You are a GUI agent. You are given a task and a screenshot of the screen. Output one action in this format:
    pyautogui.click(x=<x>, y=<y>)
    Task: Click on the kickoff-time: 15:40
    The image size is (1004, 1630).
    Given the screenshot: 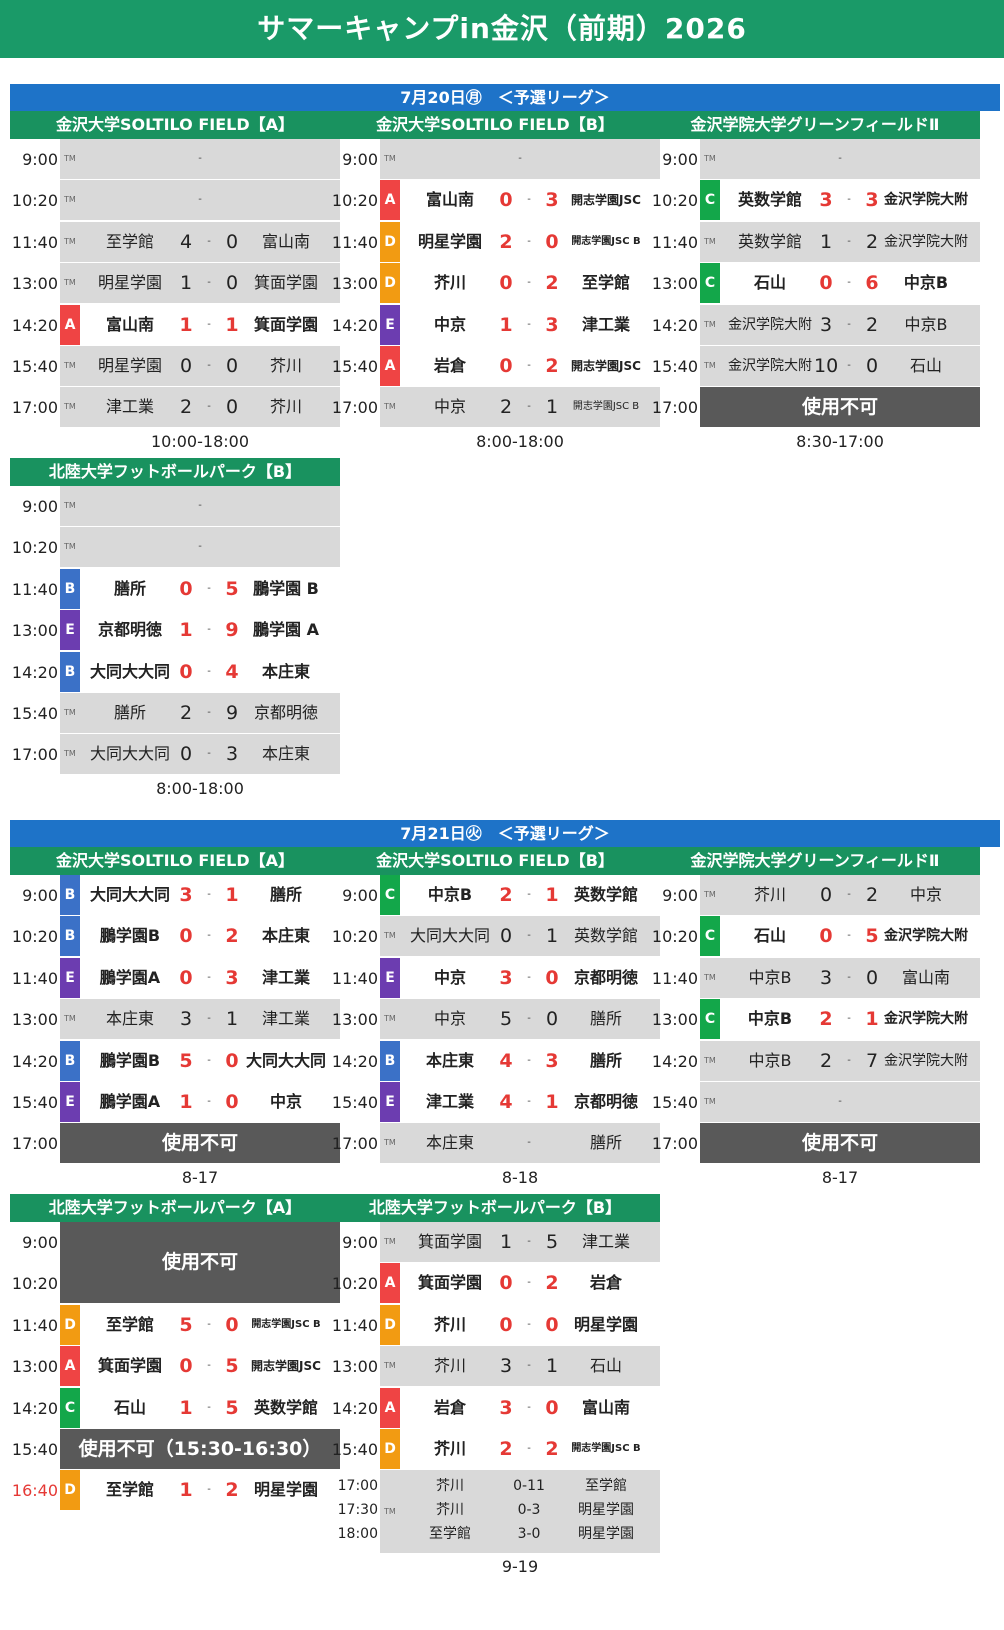 What is the action you would take?
    pyautogui.click(x=354, y=1449)
    